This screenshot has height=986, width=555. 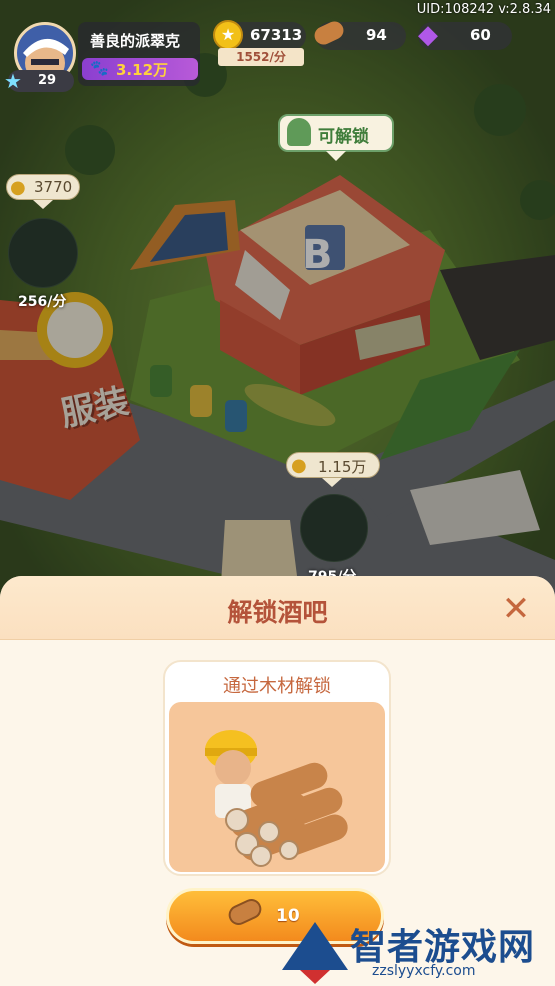 What do you see at coordinates (424, 971) in the screenshot?
I see `watermark-url: zzslyyxcfy.com` at bounding box center [424, 971].